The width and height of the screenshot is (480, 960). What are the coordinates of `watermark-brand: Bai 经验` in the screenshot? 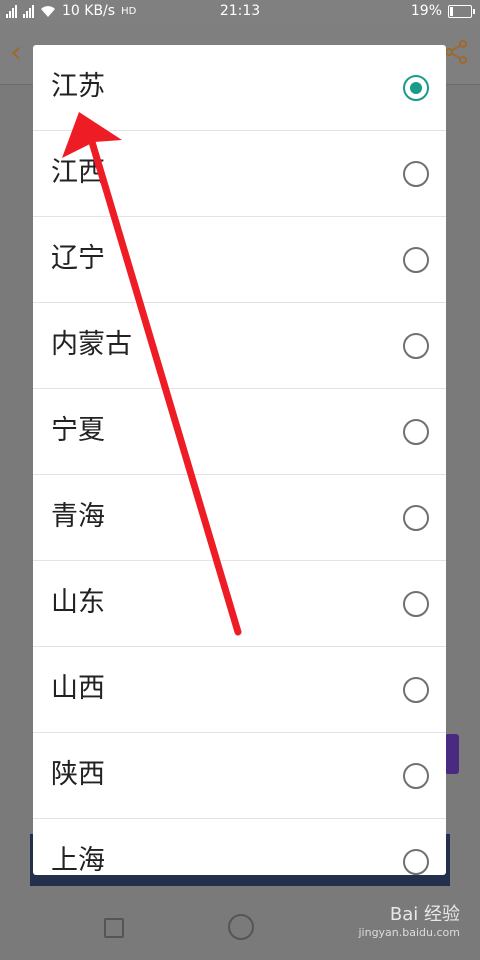 It's located at (424, 914).